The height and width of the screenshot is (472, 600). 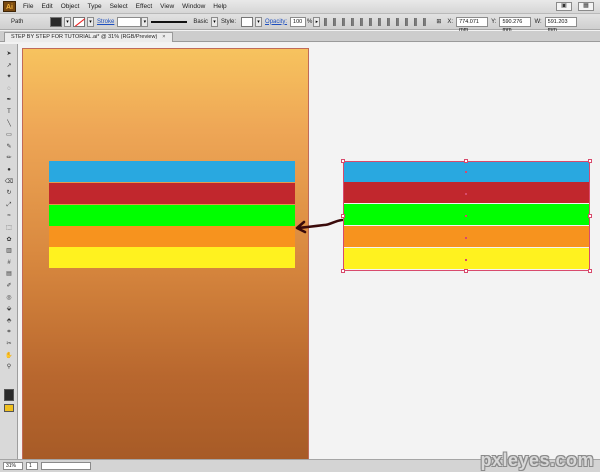 I want to click on y-position-field: 590.276 mm, so click(x=515, y=24).